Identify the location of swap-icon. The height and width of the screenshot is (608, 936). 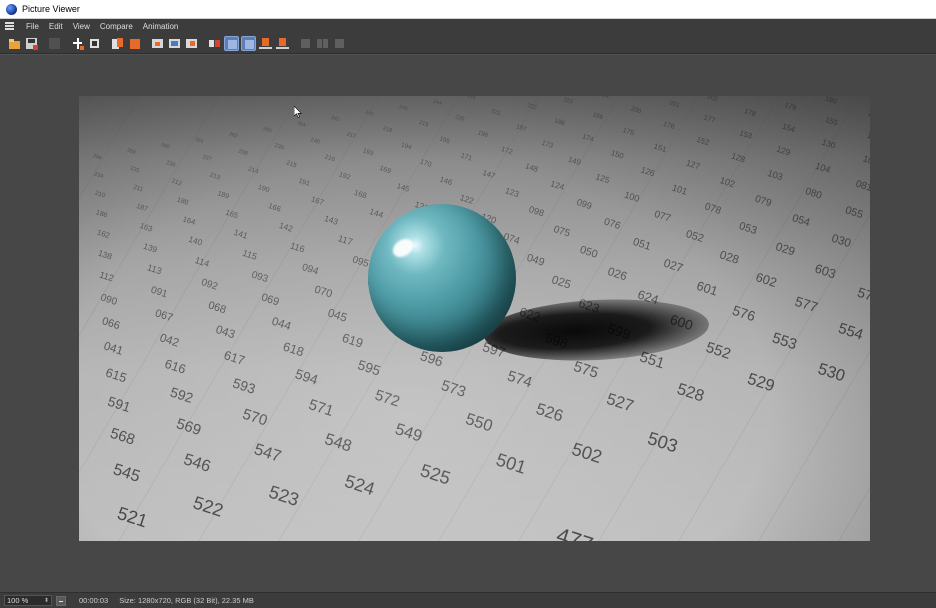
(339, 43).